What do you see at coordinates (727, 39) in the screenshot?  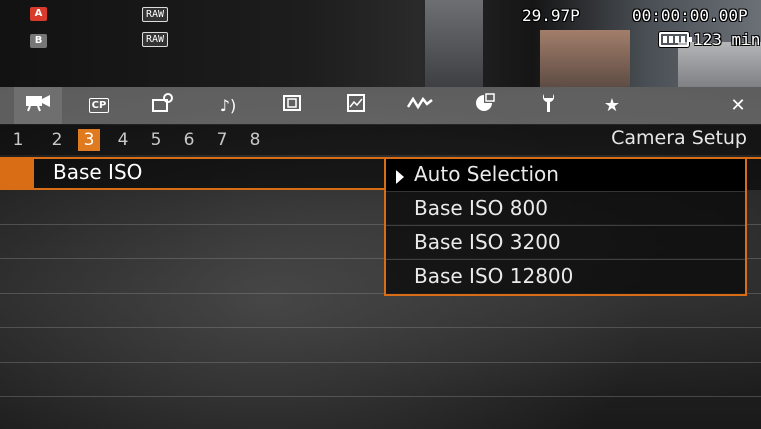 I see `record-time-remaining: 123 min` at bounding box center [727, 39].